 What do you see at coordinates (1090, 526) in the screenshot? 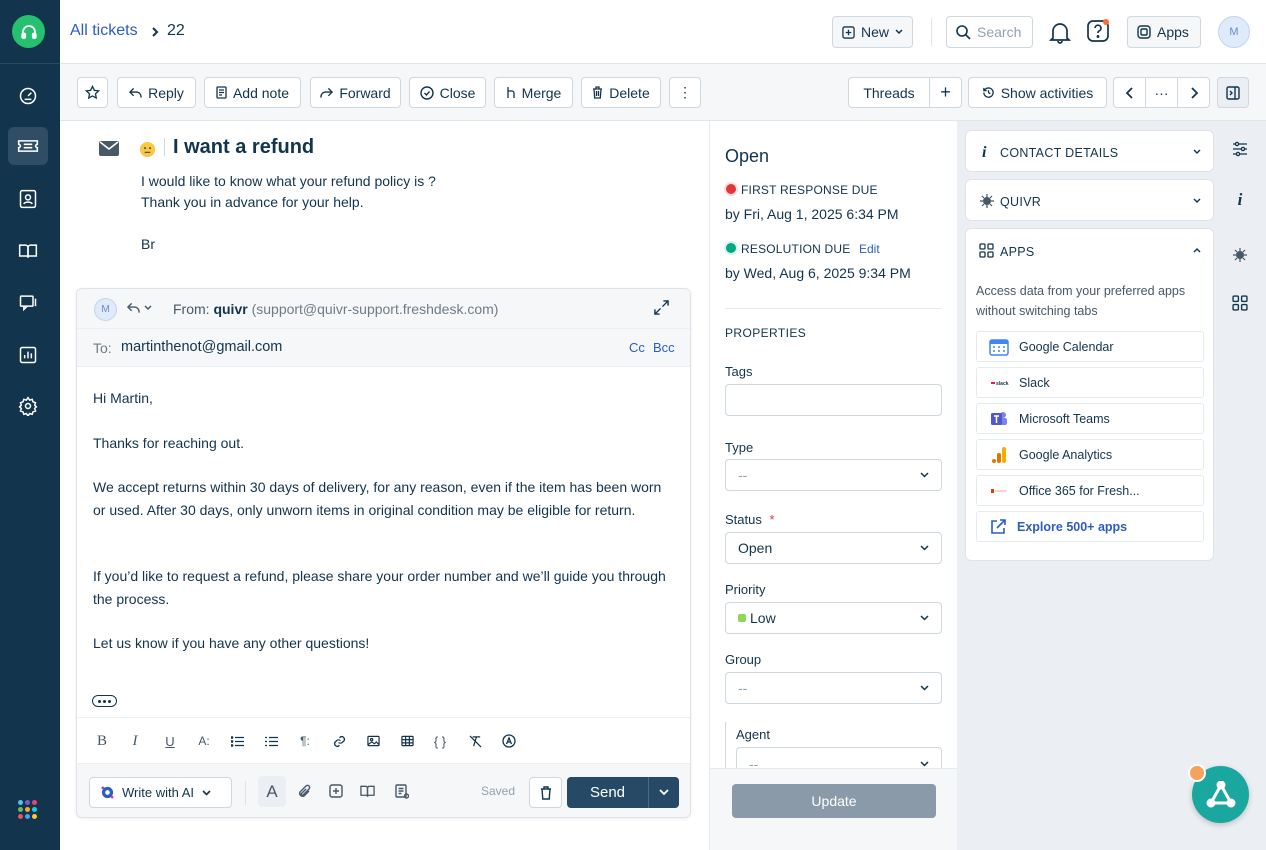
I see `explore-apps-link: Explore 500+ apps` at bounding box center [1090, 526].